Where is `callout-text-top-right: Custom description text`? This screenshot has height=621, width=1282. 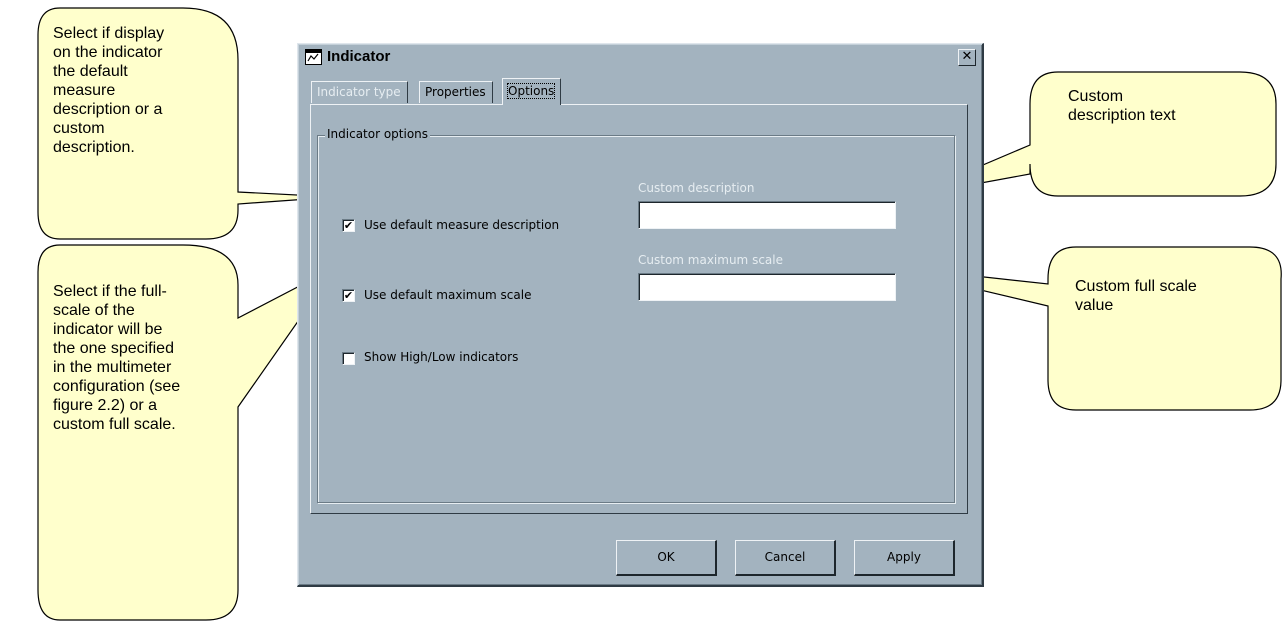
callout-text-top-right: Custom description text is located at coordinates (1122, 106).